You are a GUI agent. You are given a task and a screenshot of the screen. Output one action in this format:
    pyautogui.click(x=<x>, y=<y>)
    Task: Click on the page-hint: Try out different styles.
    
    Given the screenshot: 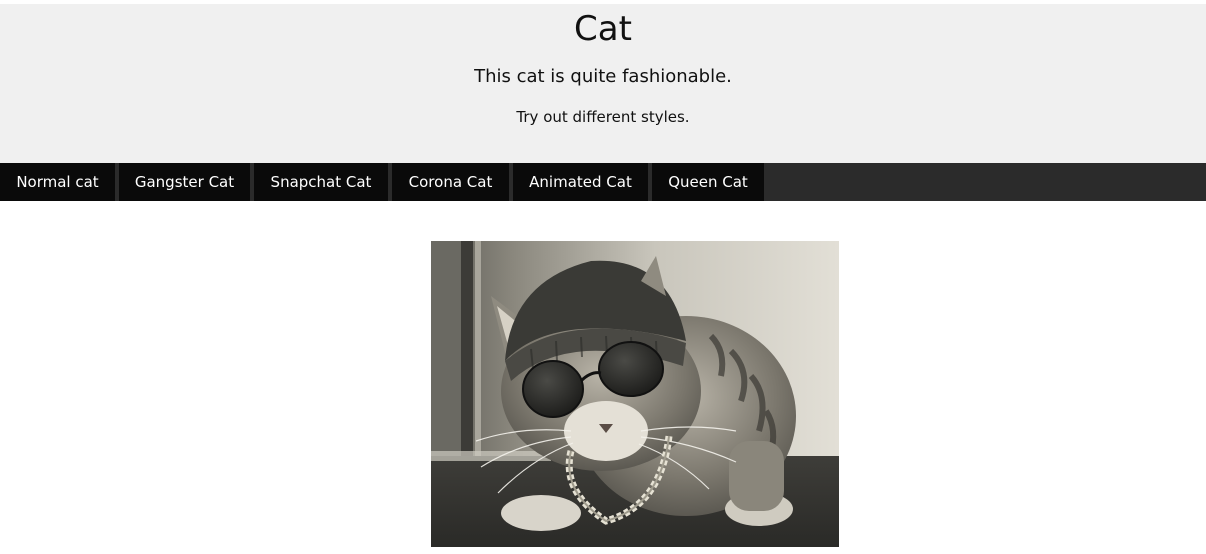 What is the action you would take?
    pyautogui.click(x=603, y=117)
    